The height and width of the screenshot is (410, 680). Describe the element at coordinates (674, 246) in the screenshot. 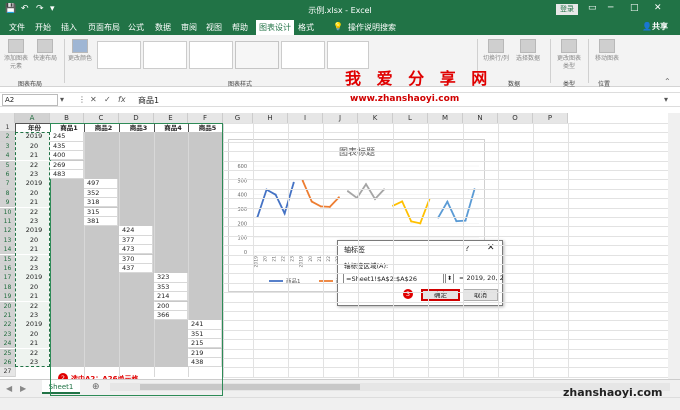

I see `vertical-scrollbar` at that location.